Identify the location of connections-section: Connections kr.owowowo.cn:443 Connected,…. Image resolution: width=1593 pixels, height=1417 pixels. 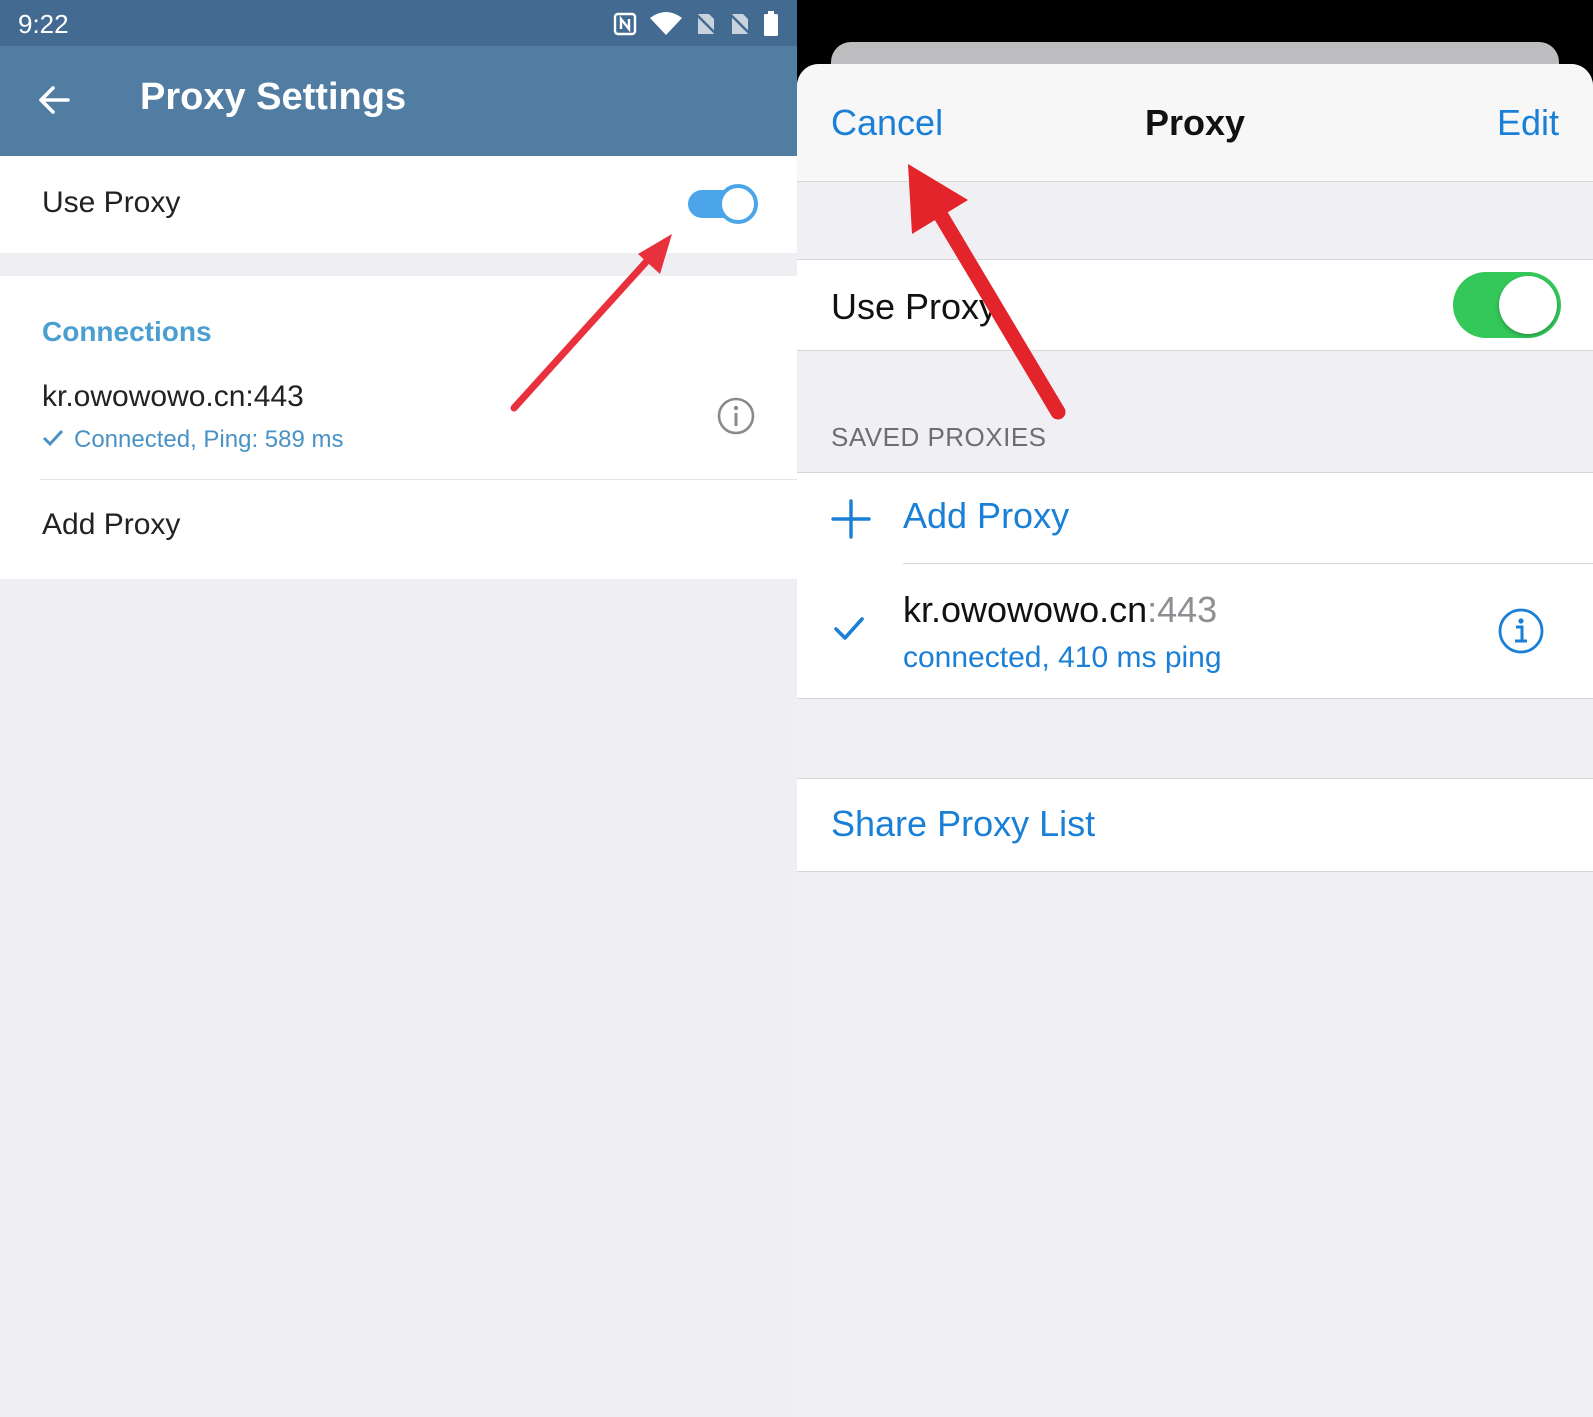
(398, 427).